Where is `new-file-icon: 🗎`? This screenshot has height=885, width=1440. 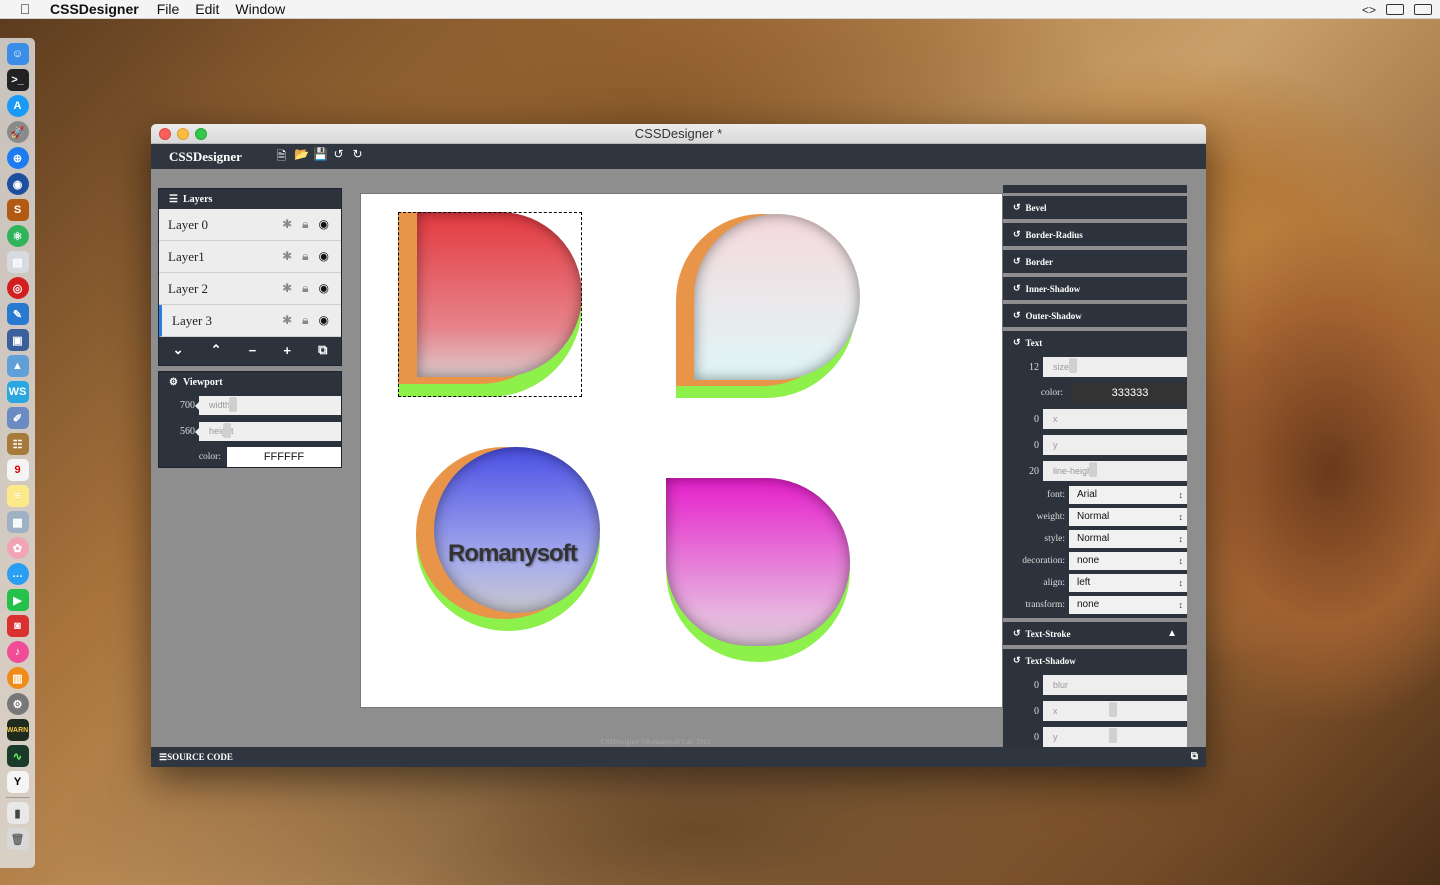 new-file-icon: 🗎 is located at coordinates (281, 157).